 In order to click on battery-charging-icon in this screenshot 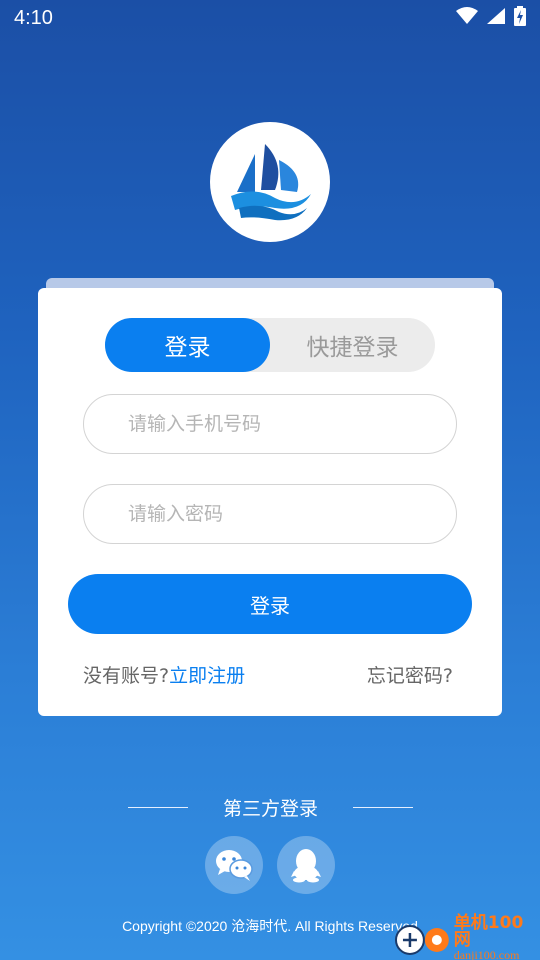, I will do `click(520, 18)`.